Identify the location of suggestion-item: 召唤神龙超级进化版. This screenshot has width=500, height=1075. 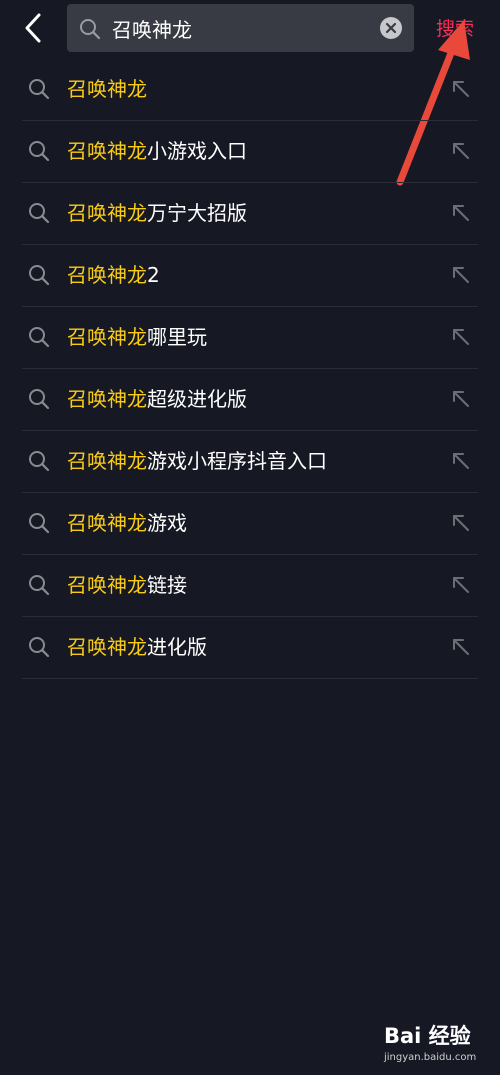
(250, 400).